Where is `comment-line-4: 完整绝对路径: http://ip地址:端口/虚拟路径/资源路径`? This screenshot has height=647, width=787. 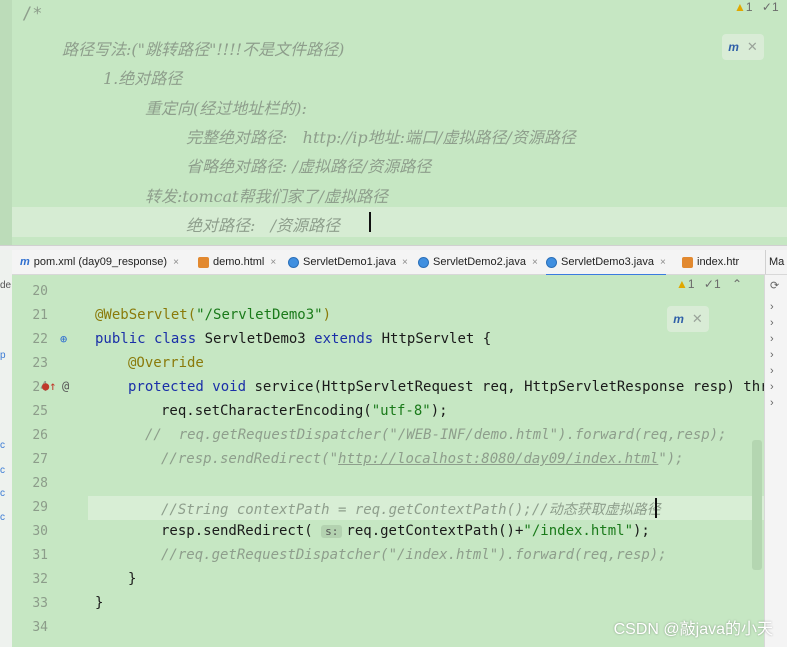 comment-line-4: 完整绝对路径: http://ip地址:端口/虚拟路径/资源路径 is located at coordinates (381, 136).